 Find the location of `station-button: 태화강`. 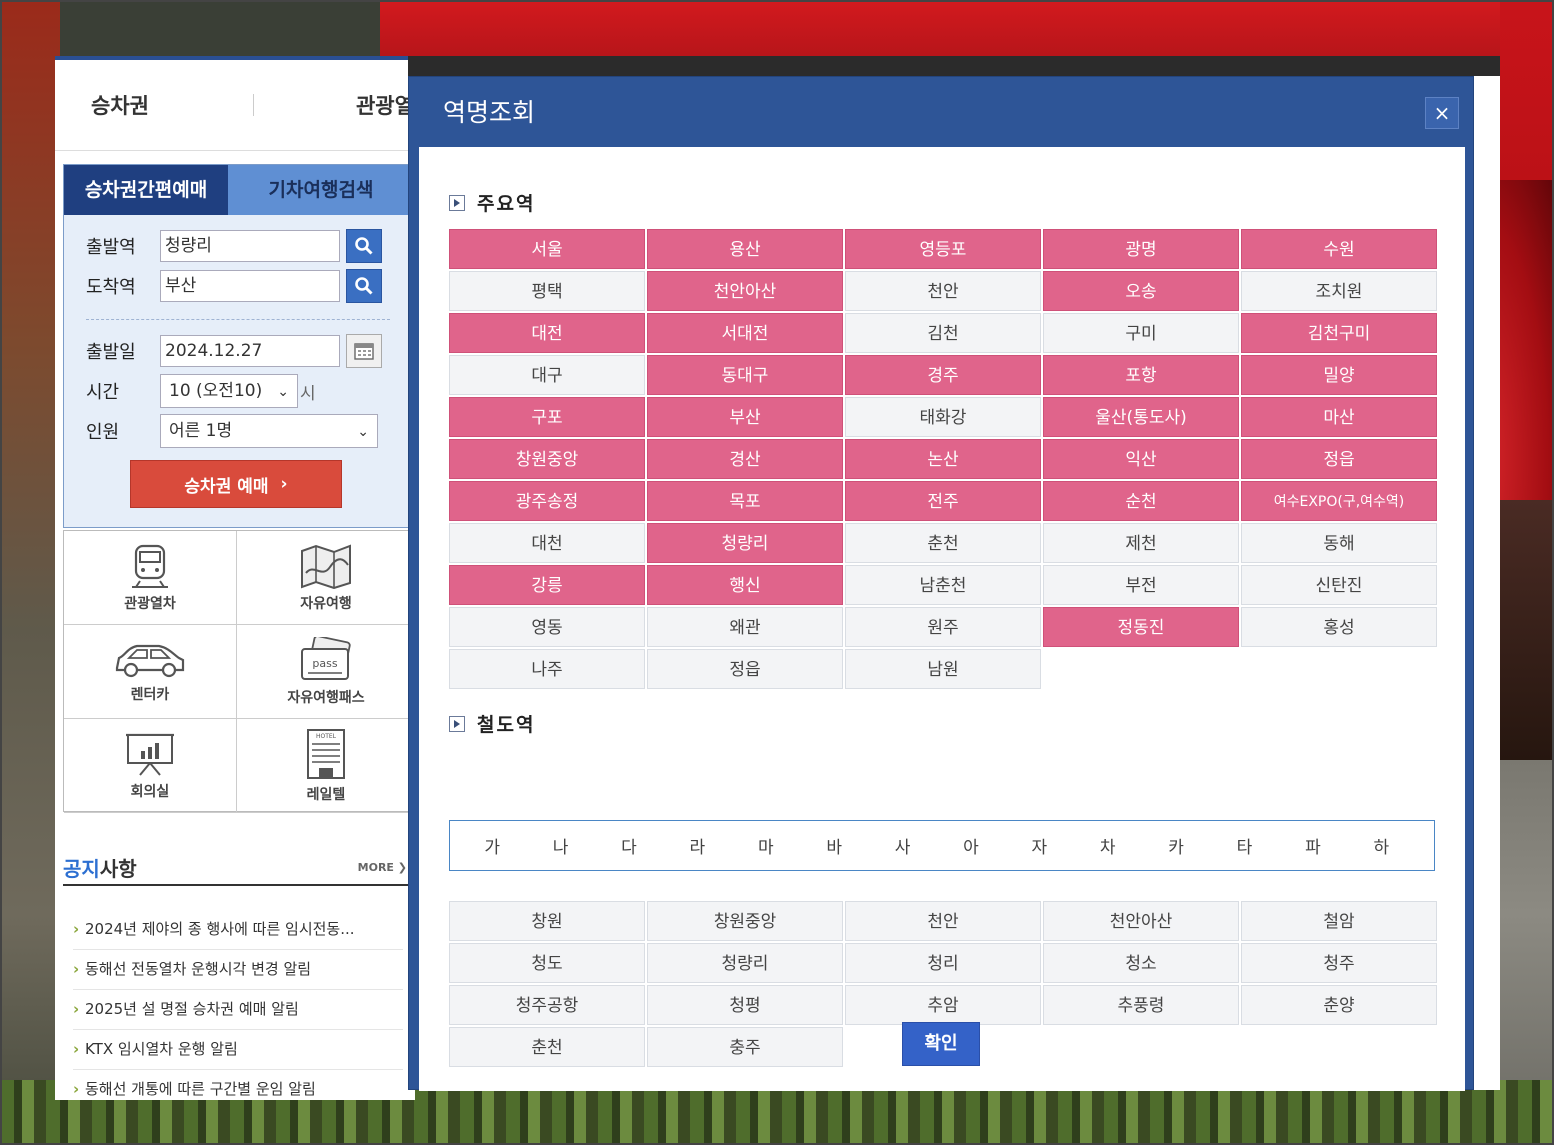

station-button: 태화강 is located at coordinates (943, 417).